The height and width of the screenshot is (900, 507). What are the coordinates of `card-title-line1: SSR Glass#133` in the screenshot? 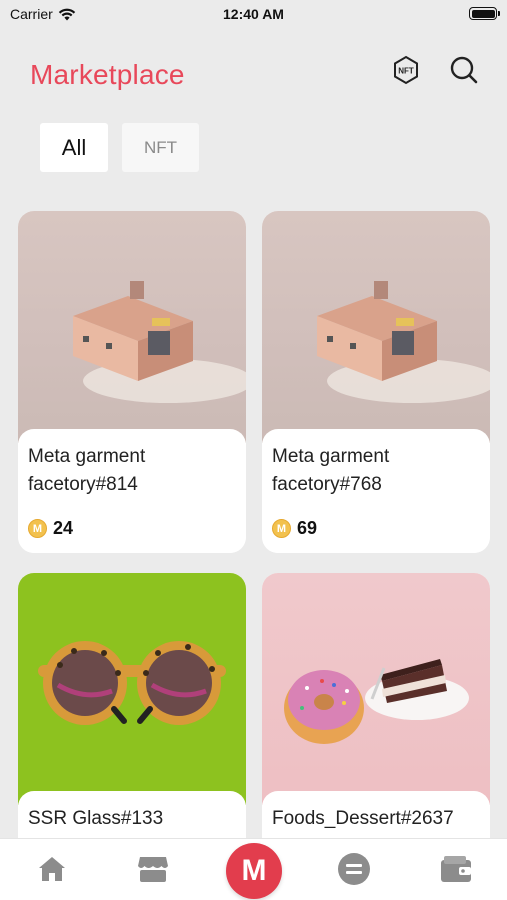 It's located at (96, 818).